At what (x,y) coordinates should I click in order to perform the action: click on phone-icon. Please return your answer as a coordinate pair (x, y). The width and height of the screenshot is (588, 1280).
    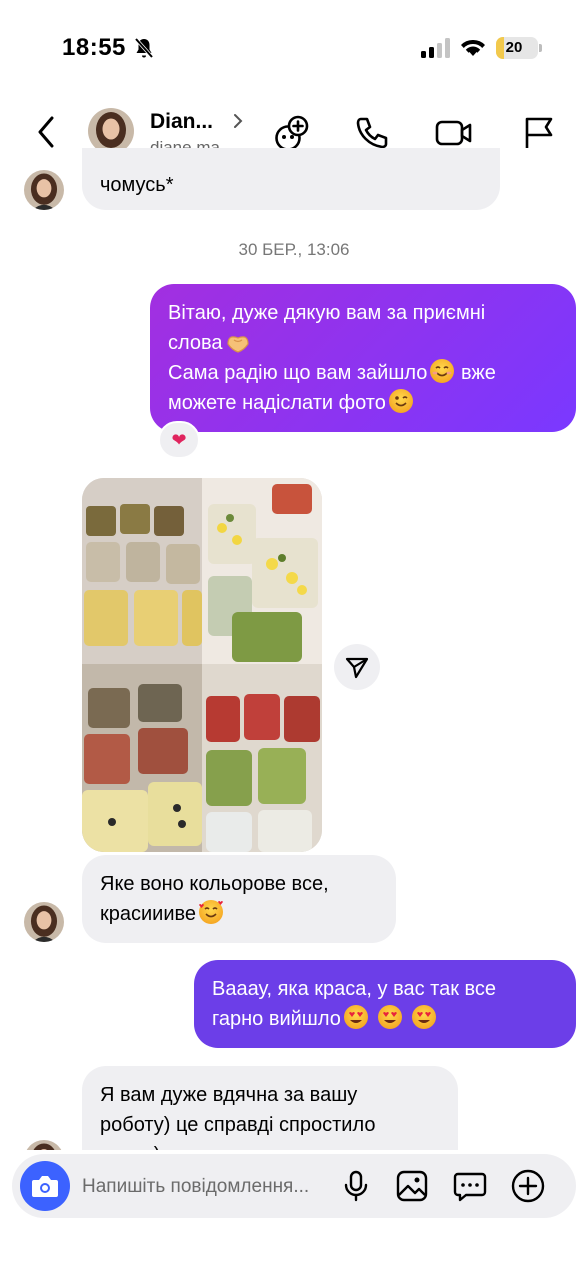
    Looking at the image, I should click on (371, 133).